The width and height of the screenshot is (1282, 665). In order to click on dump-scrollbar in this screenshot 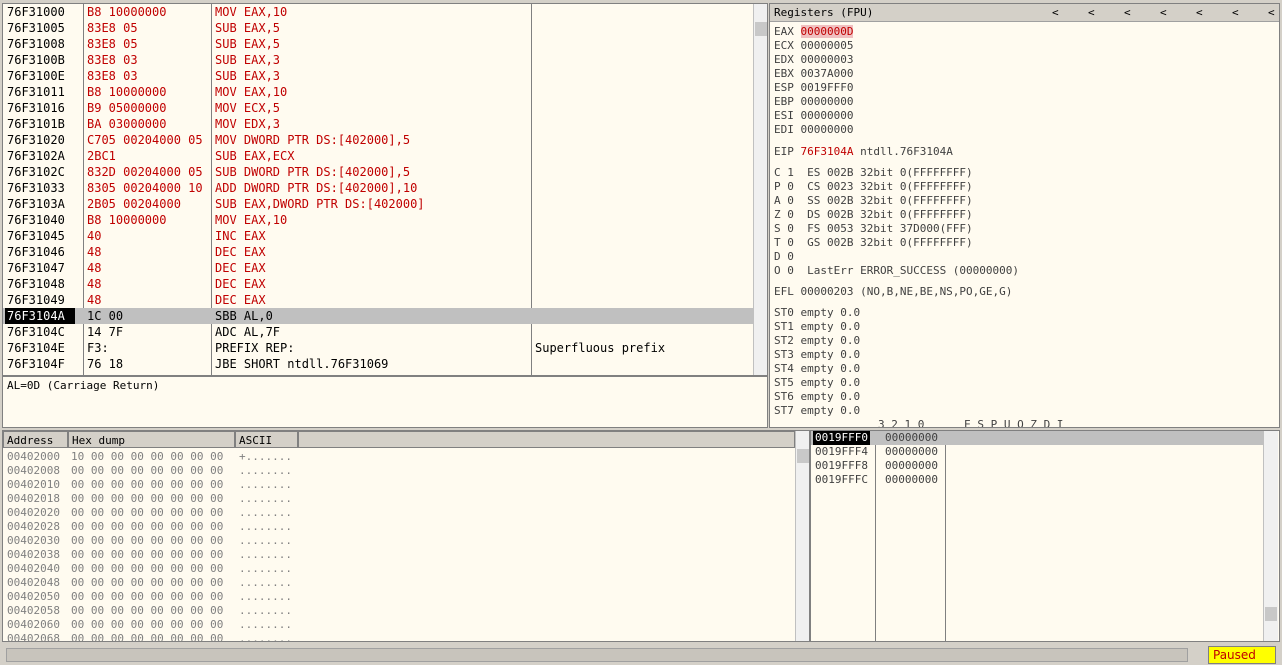, I will do `click(802, 536)`.